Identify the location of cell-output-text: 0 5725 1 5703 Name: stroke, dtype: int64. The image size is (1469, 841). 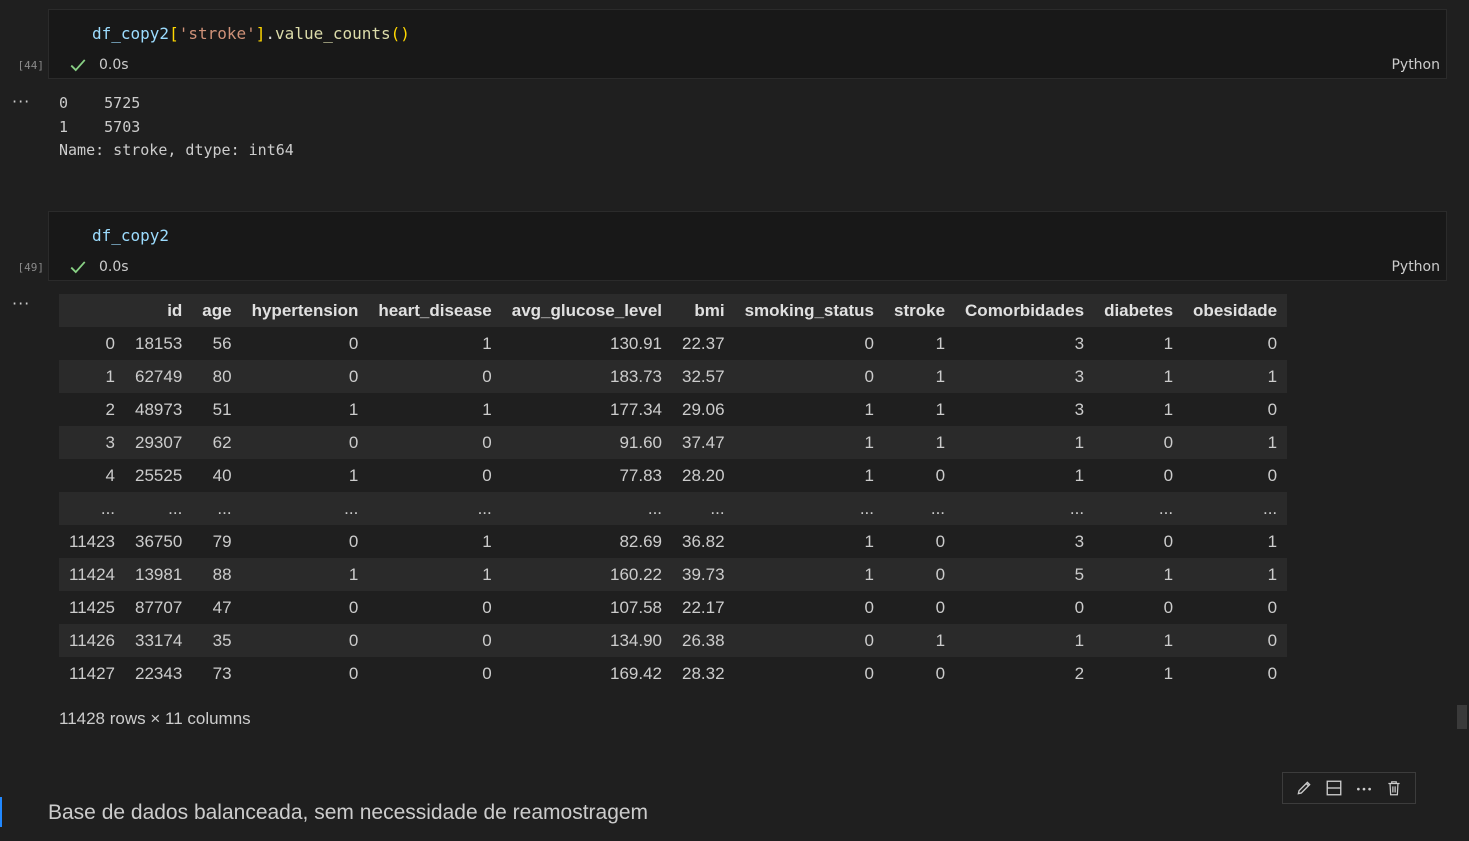
(176, 126).